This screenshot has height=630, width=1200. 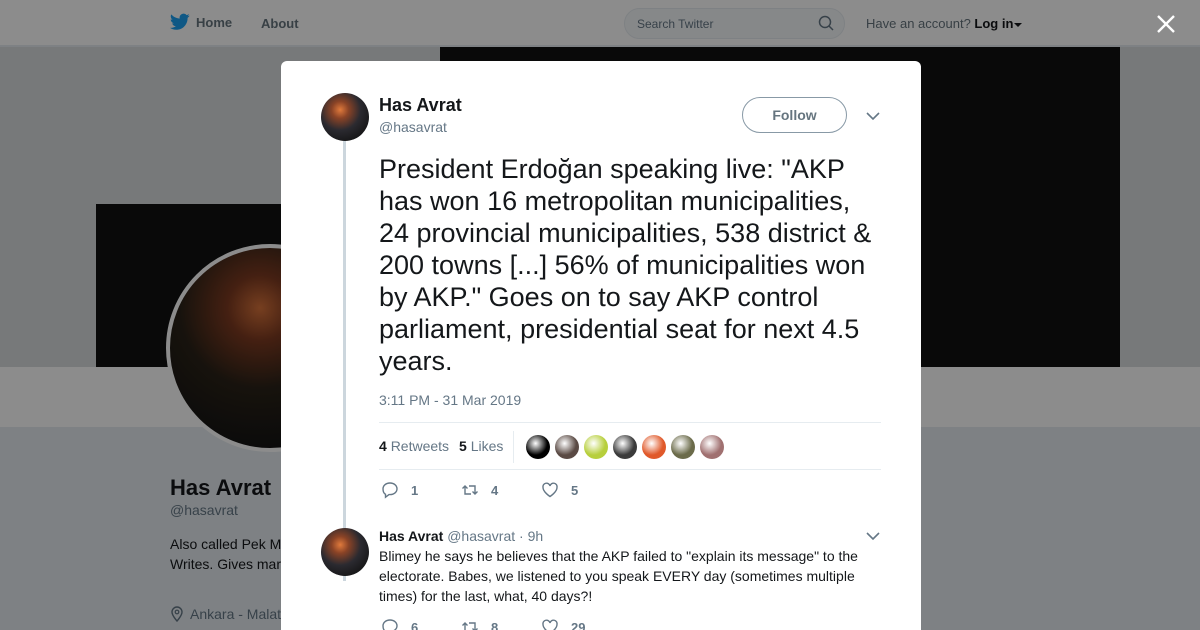 I want to click on retweets-label: Retweets, so click(x=420, y=446).